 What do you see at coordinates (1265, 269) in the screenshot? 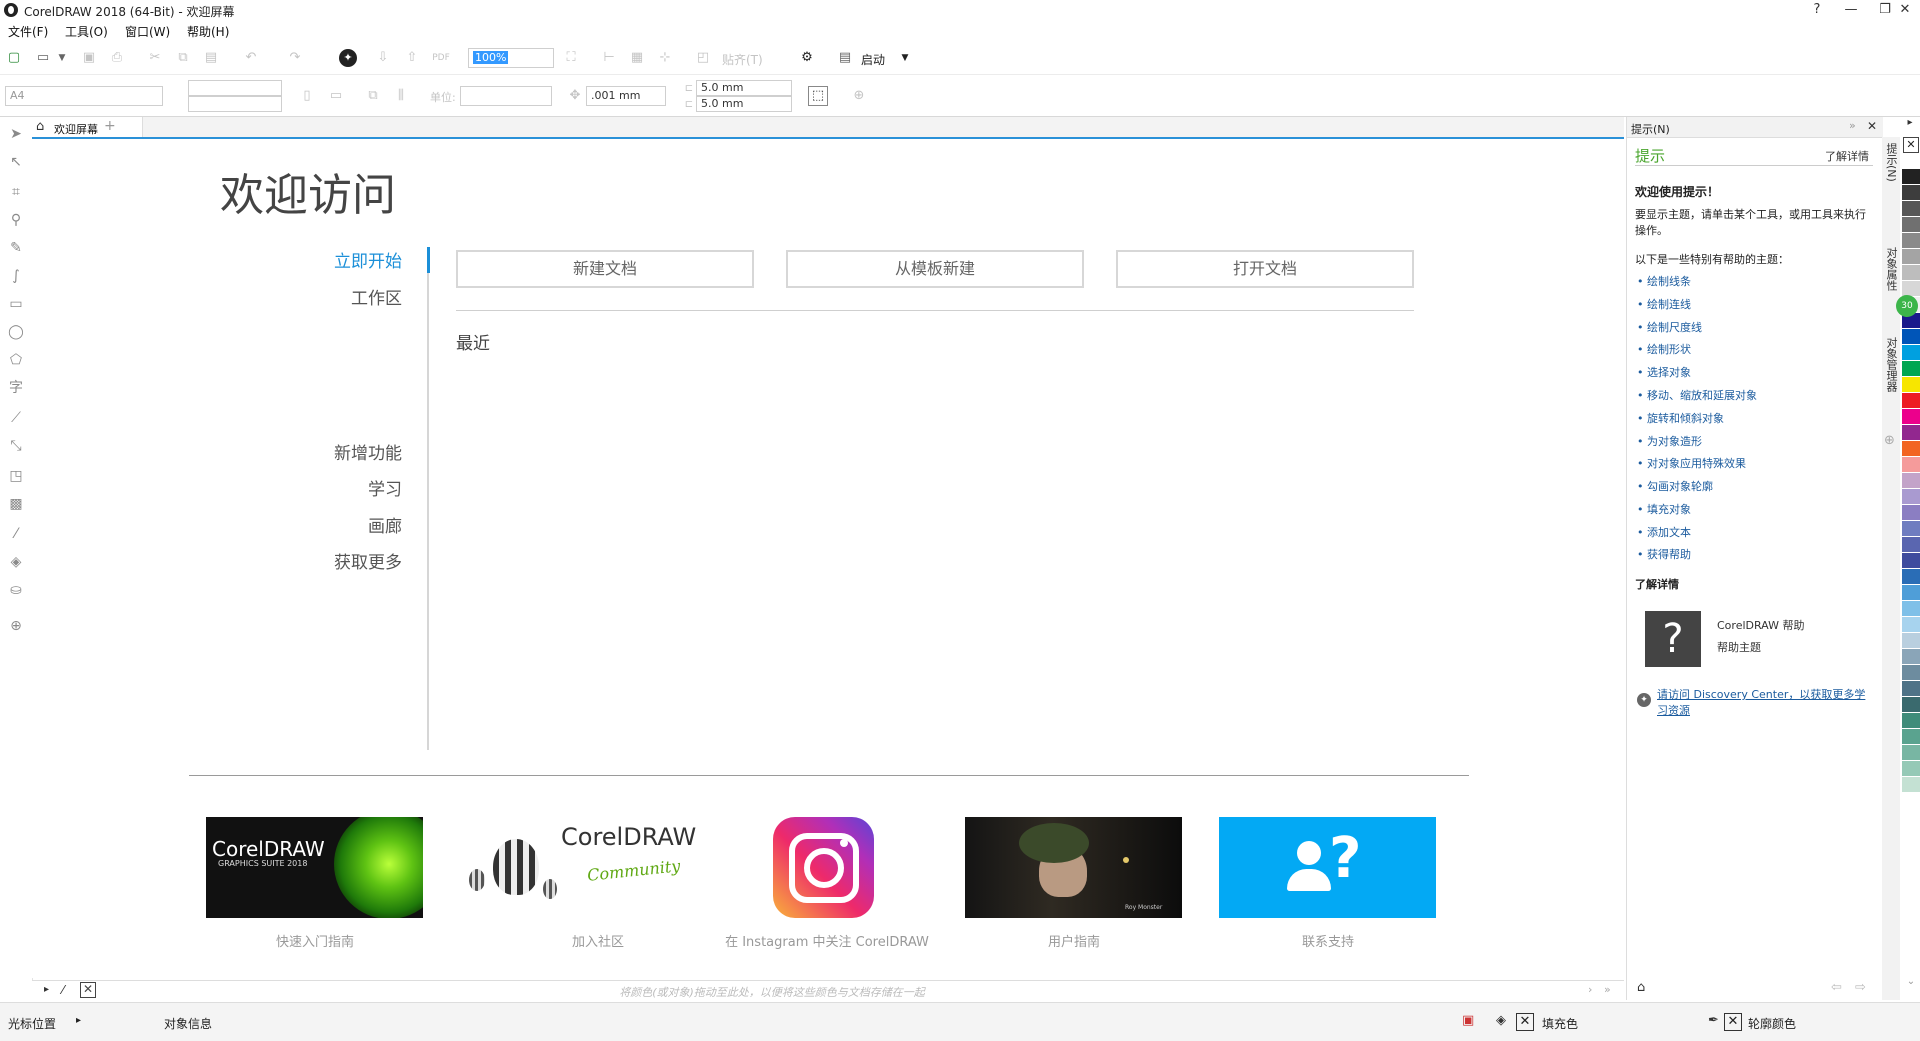
I see `open-document-button: 打开文档` at bounding box center [1265, 269].